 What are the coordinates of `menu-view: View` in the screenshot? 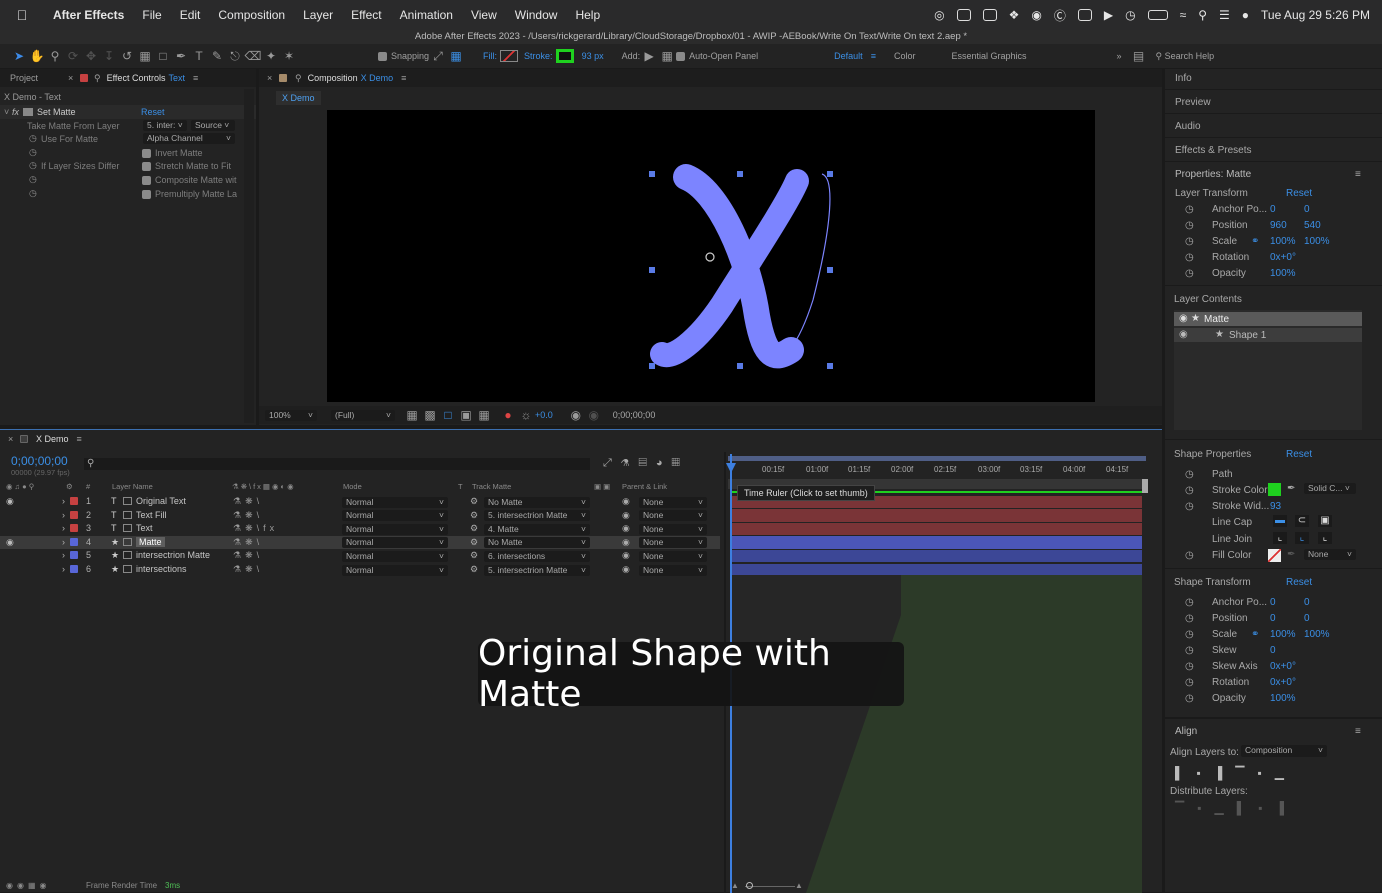 It's located at (484, 15).